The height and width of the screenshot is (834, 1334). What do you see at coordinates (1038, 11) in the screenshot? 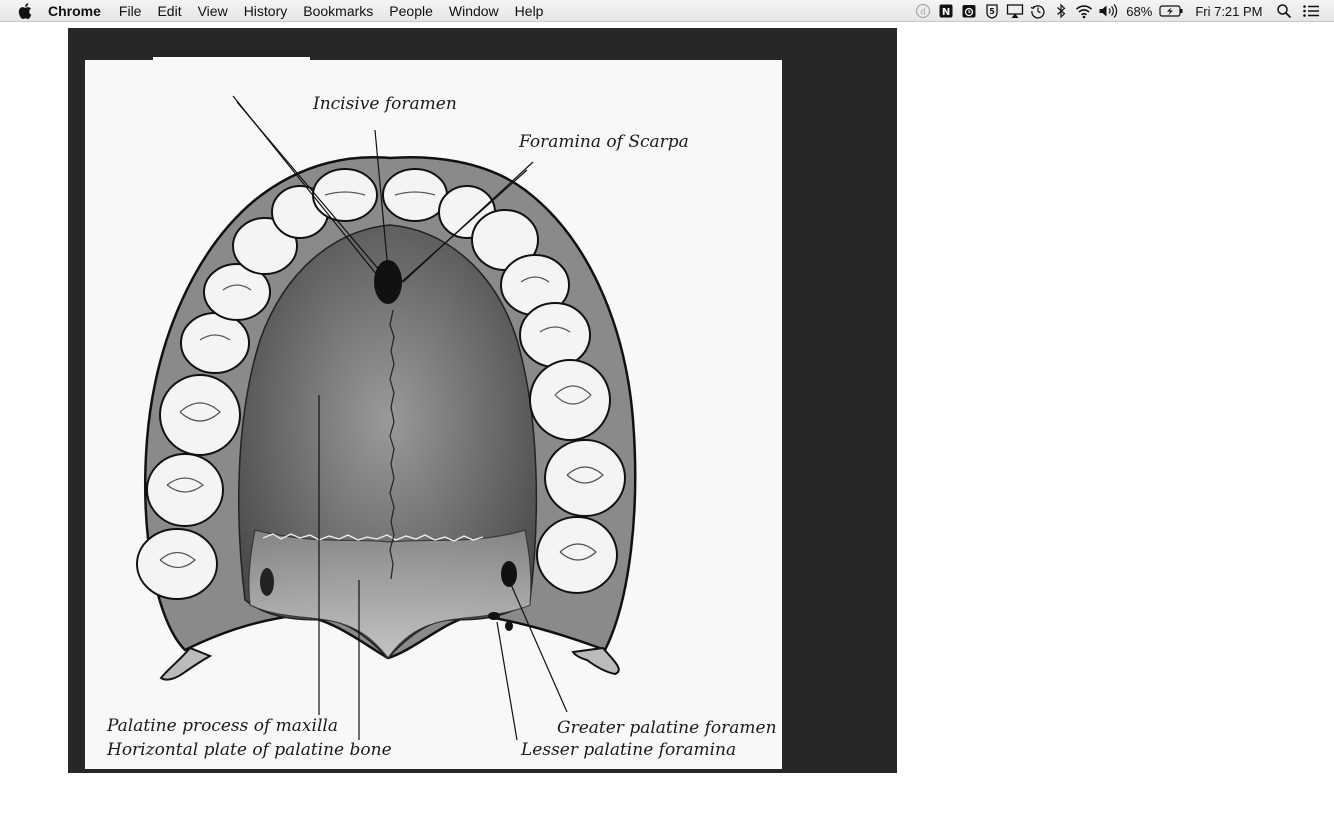
I see `time-machine-icon` at bounding box center [1038, 11].